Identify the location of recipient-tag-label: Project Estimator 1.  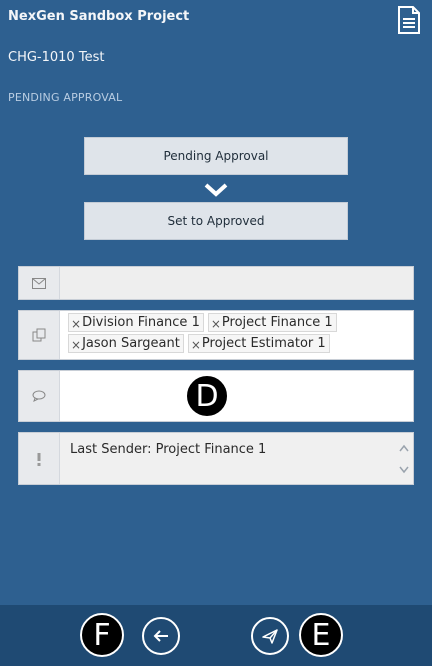
(263, 343).